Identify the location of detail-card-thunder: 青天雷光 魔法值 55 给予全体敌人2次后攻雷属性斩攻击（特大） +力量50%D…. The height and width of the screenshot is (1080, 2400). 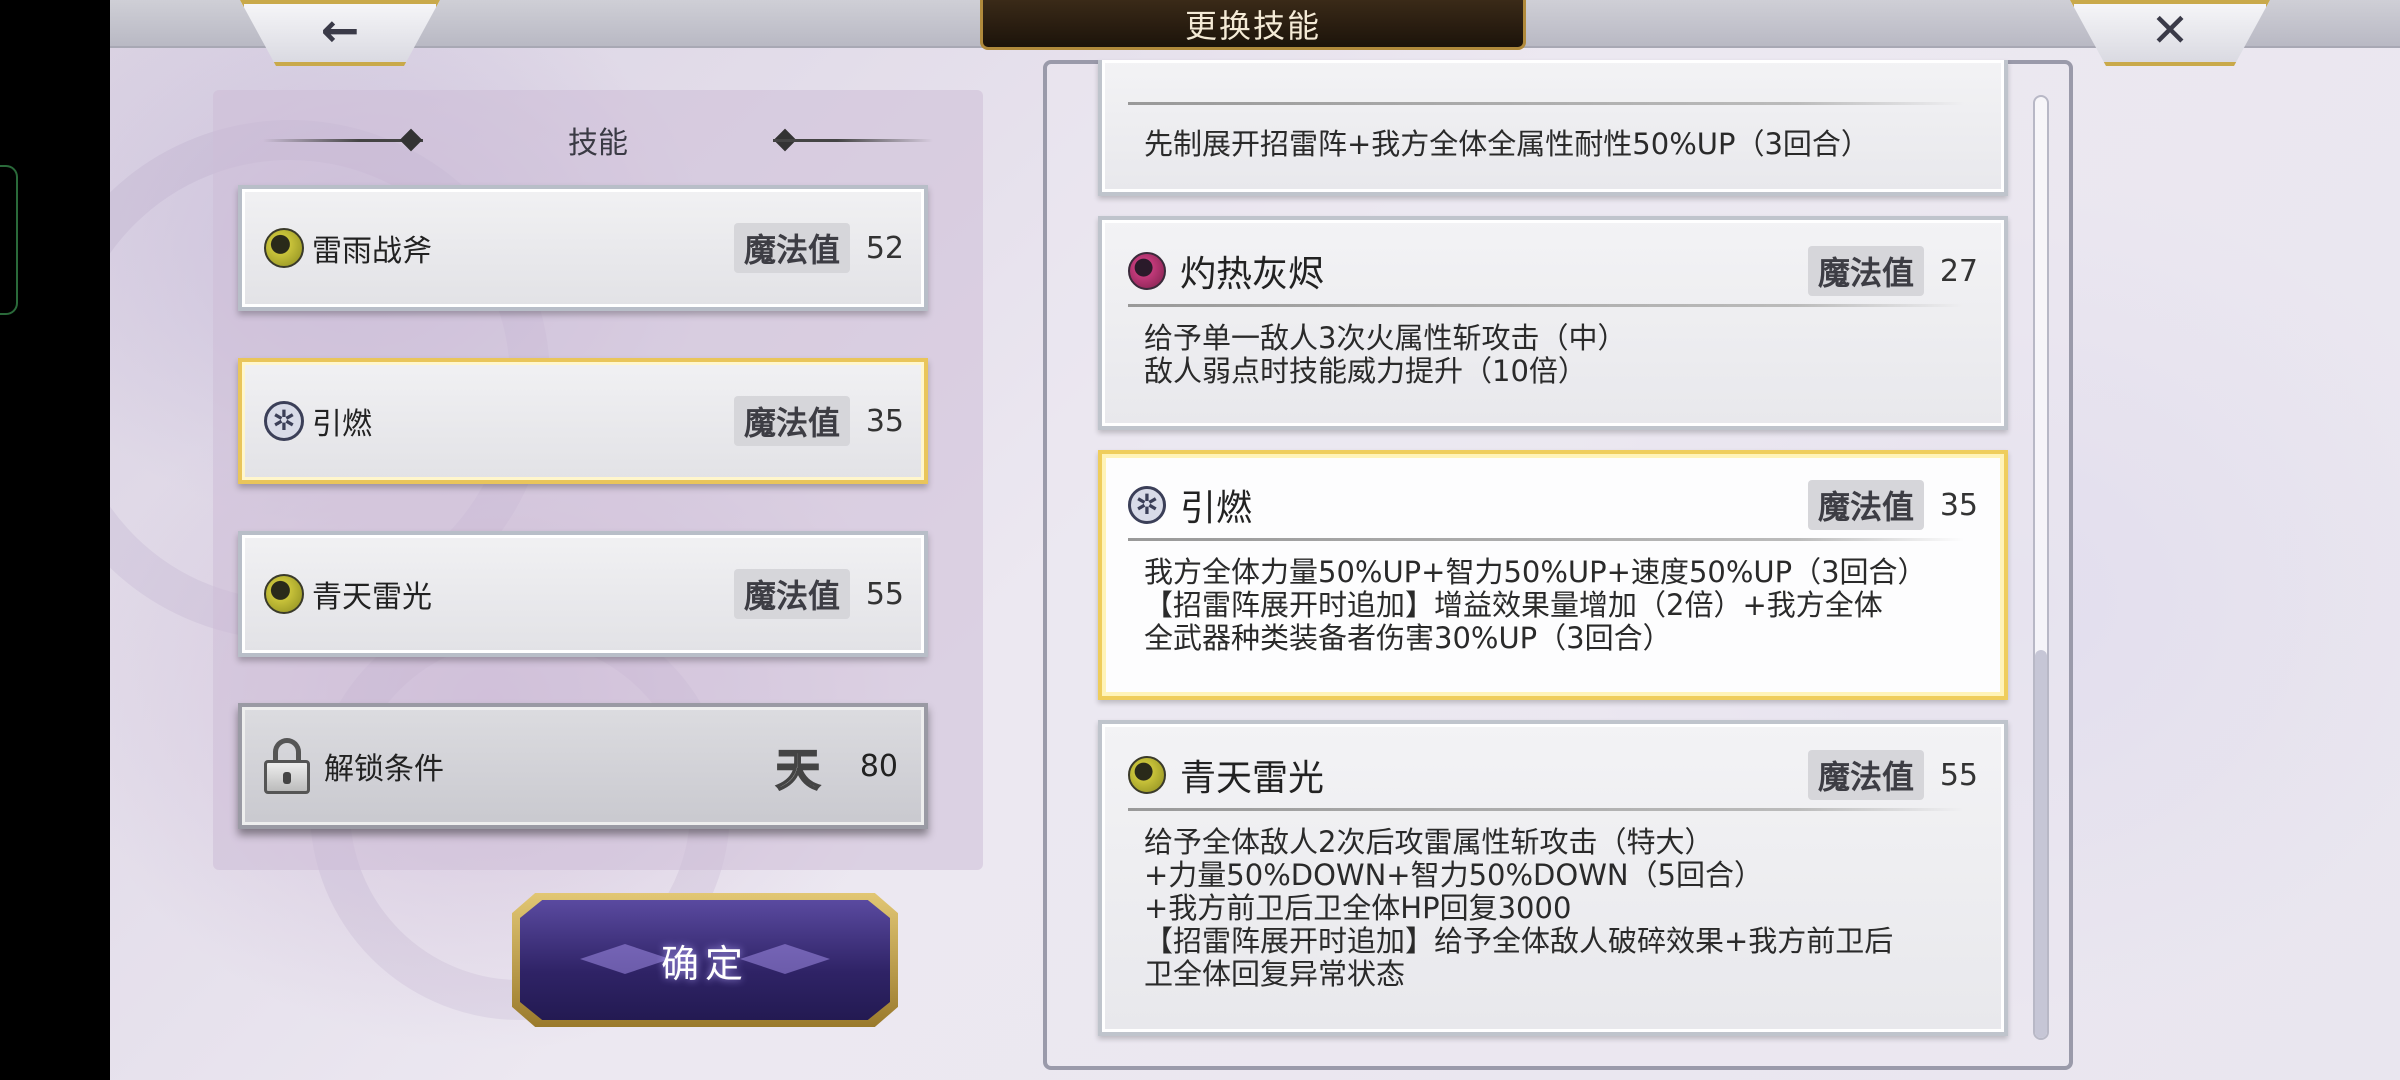
(1553, 878).